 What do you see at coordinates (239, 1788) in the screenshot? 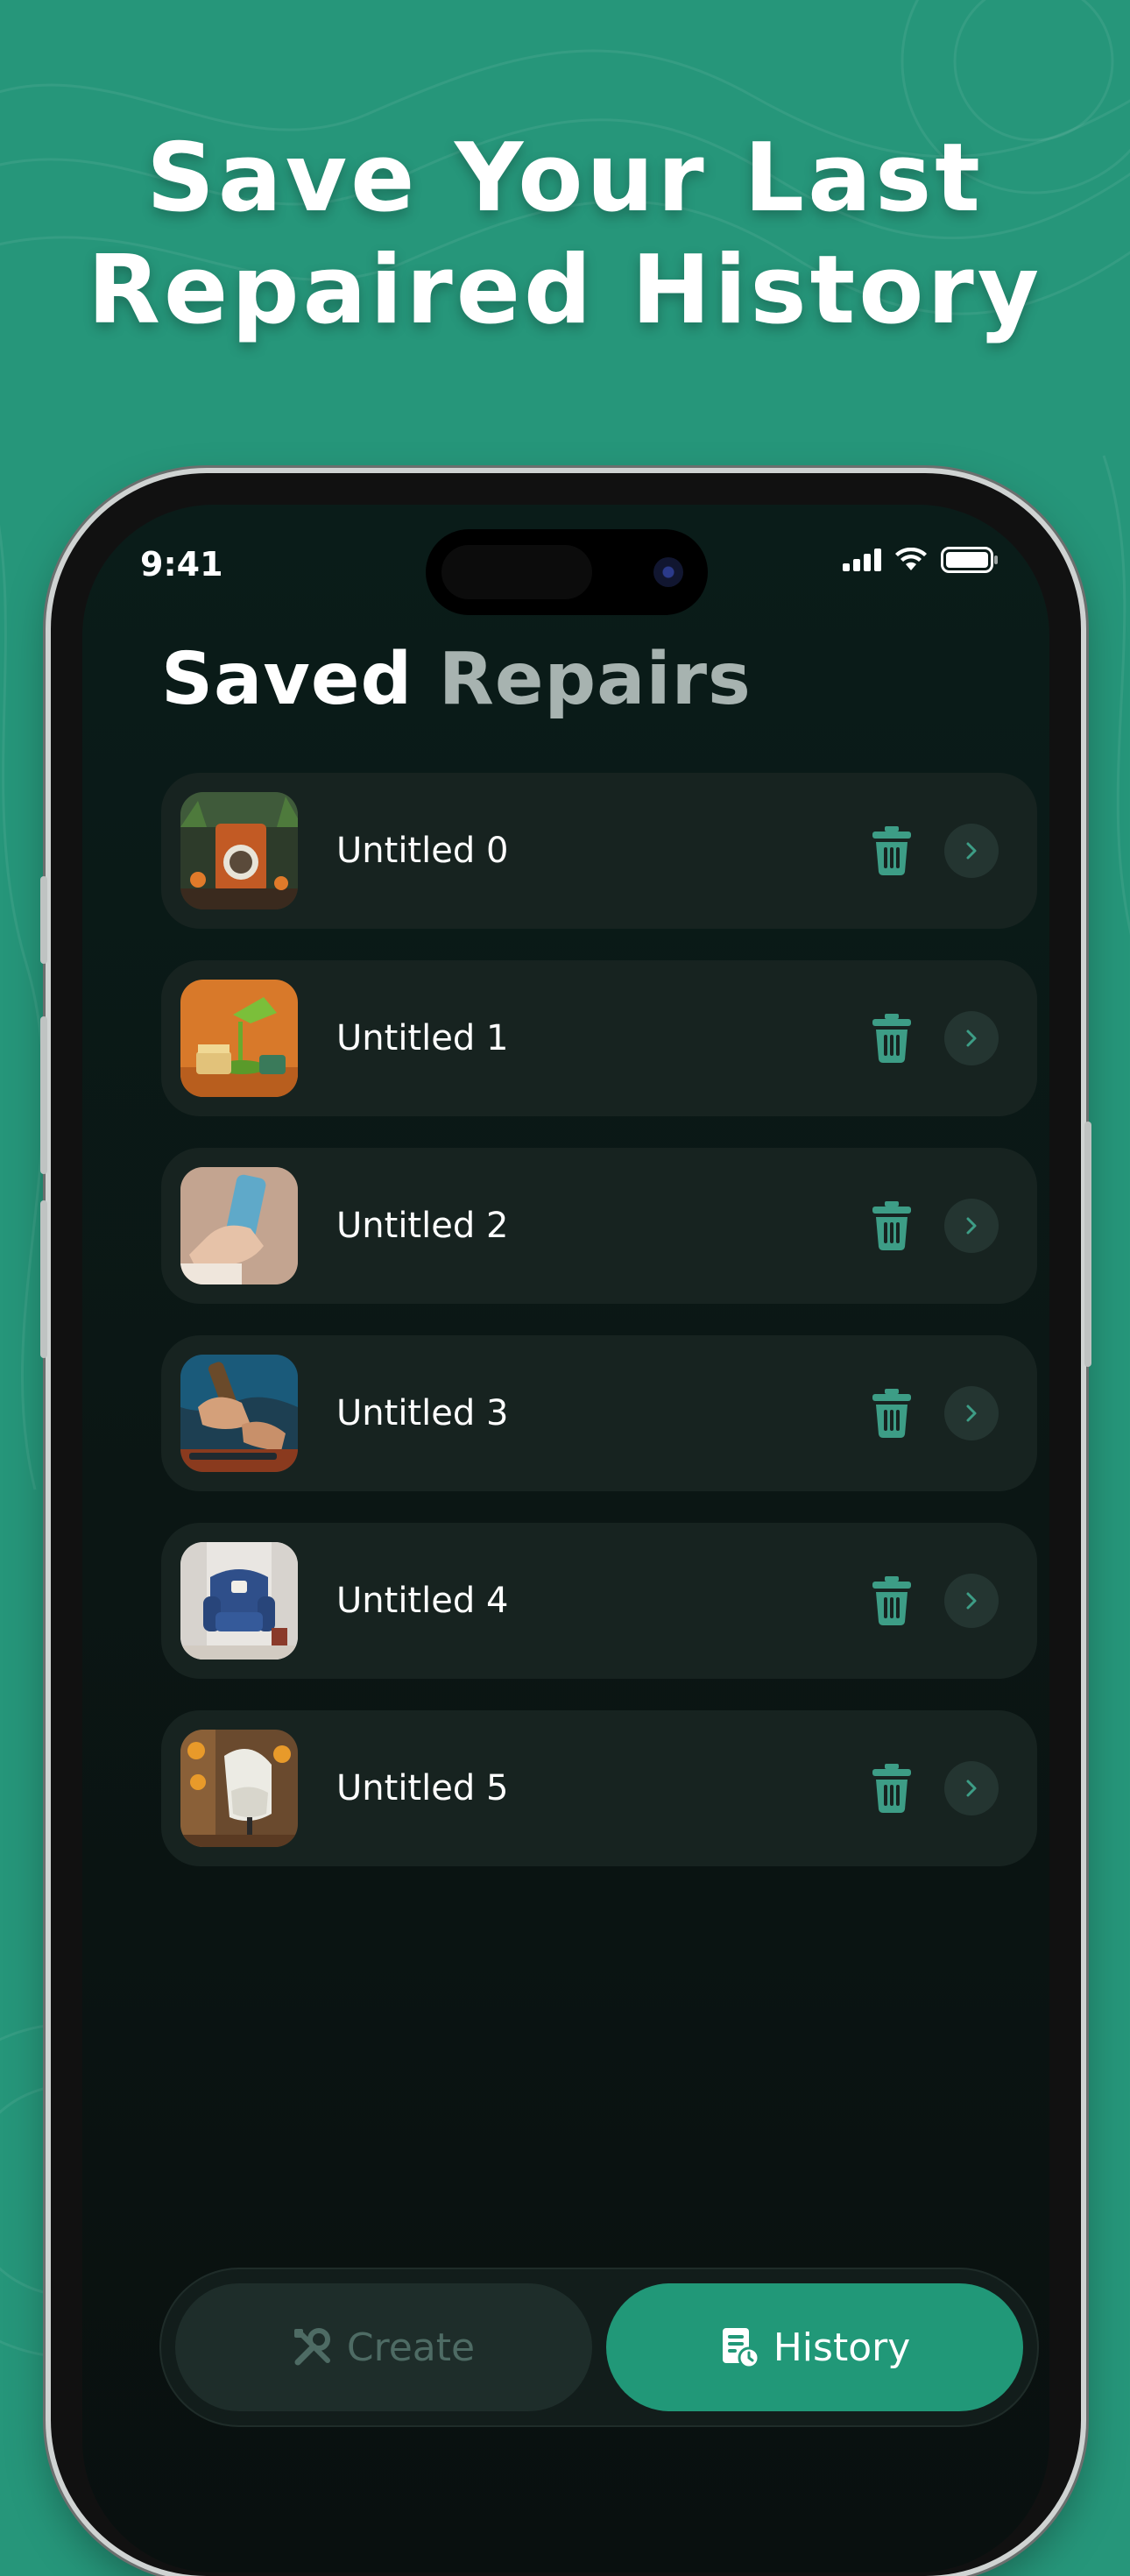
I see `repair-thumbnail-egg-chair` at bounding box center [239, 1788].